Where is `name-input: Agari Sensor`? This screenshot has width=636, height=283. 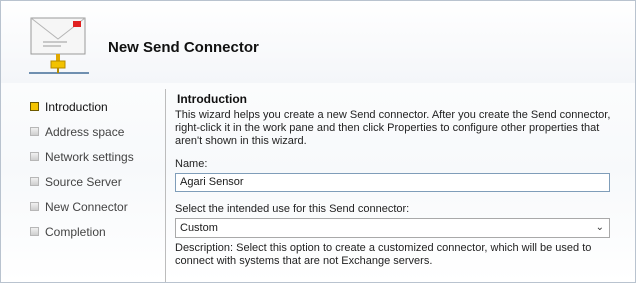
name-input: Agari Sensor is located at coordinates (392, 182).